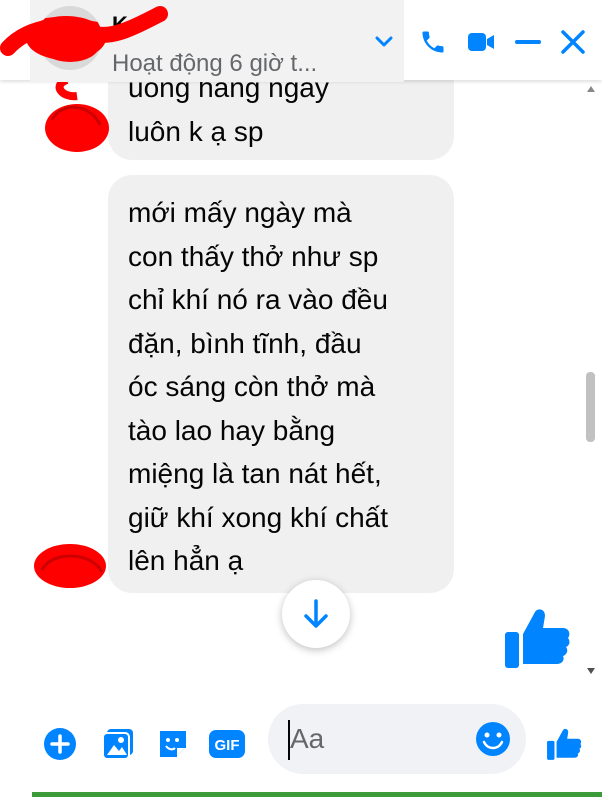 This screenshot has width=602, height=797. What do you see at coordinates (245, 343) in the screenshot?
I see `message-line: đặn, bình tĩnh, đầu` at bounding box center [245, 343].